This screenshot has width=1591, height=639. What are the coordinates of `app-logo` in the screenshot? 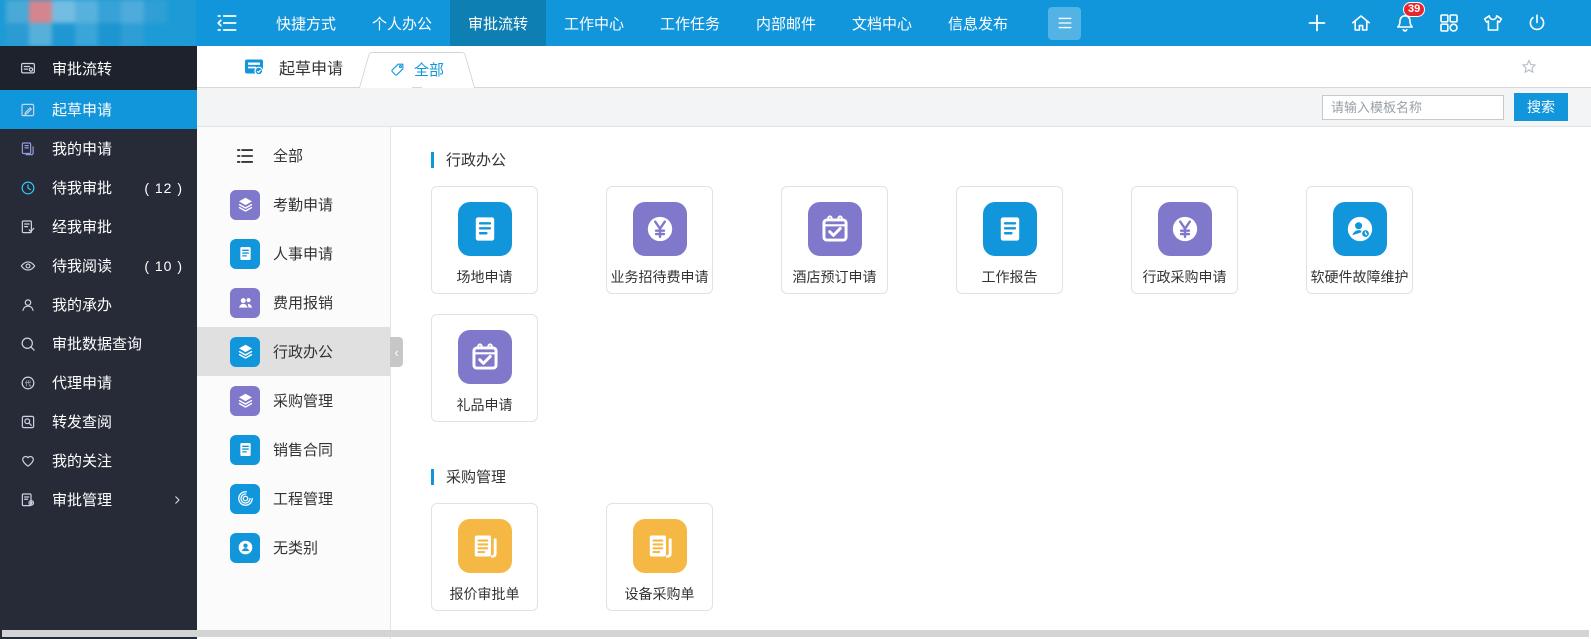 It's located at (98, 23).